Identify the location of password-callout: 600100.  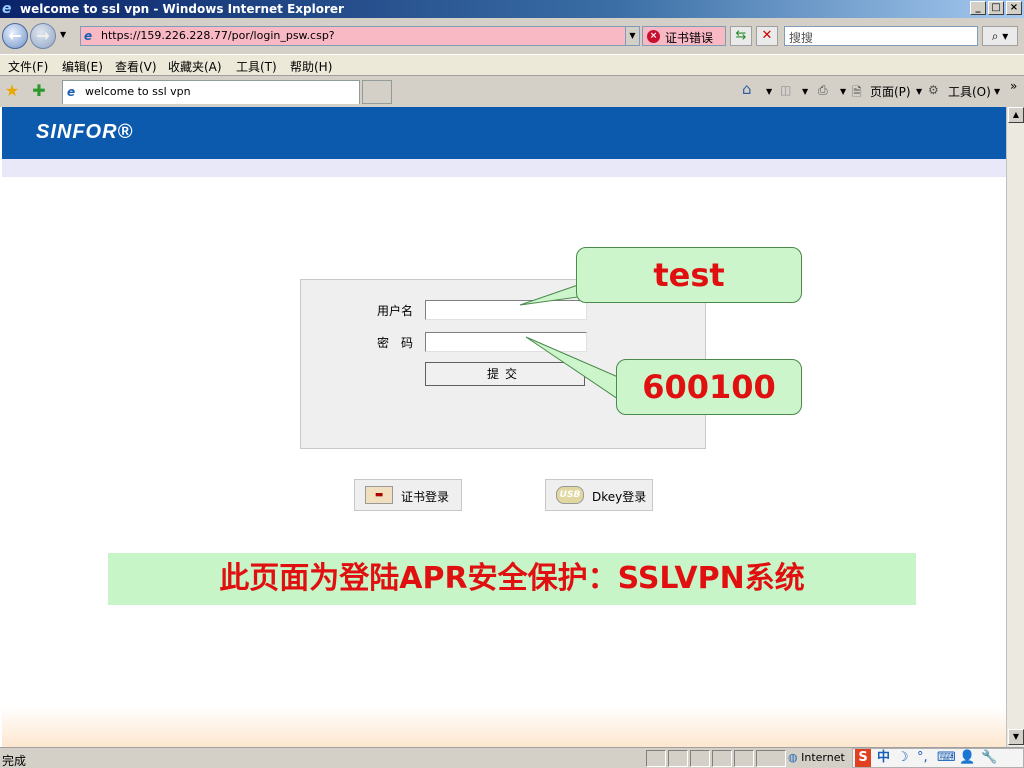
(709, 387).